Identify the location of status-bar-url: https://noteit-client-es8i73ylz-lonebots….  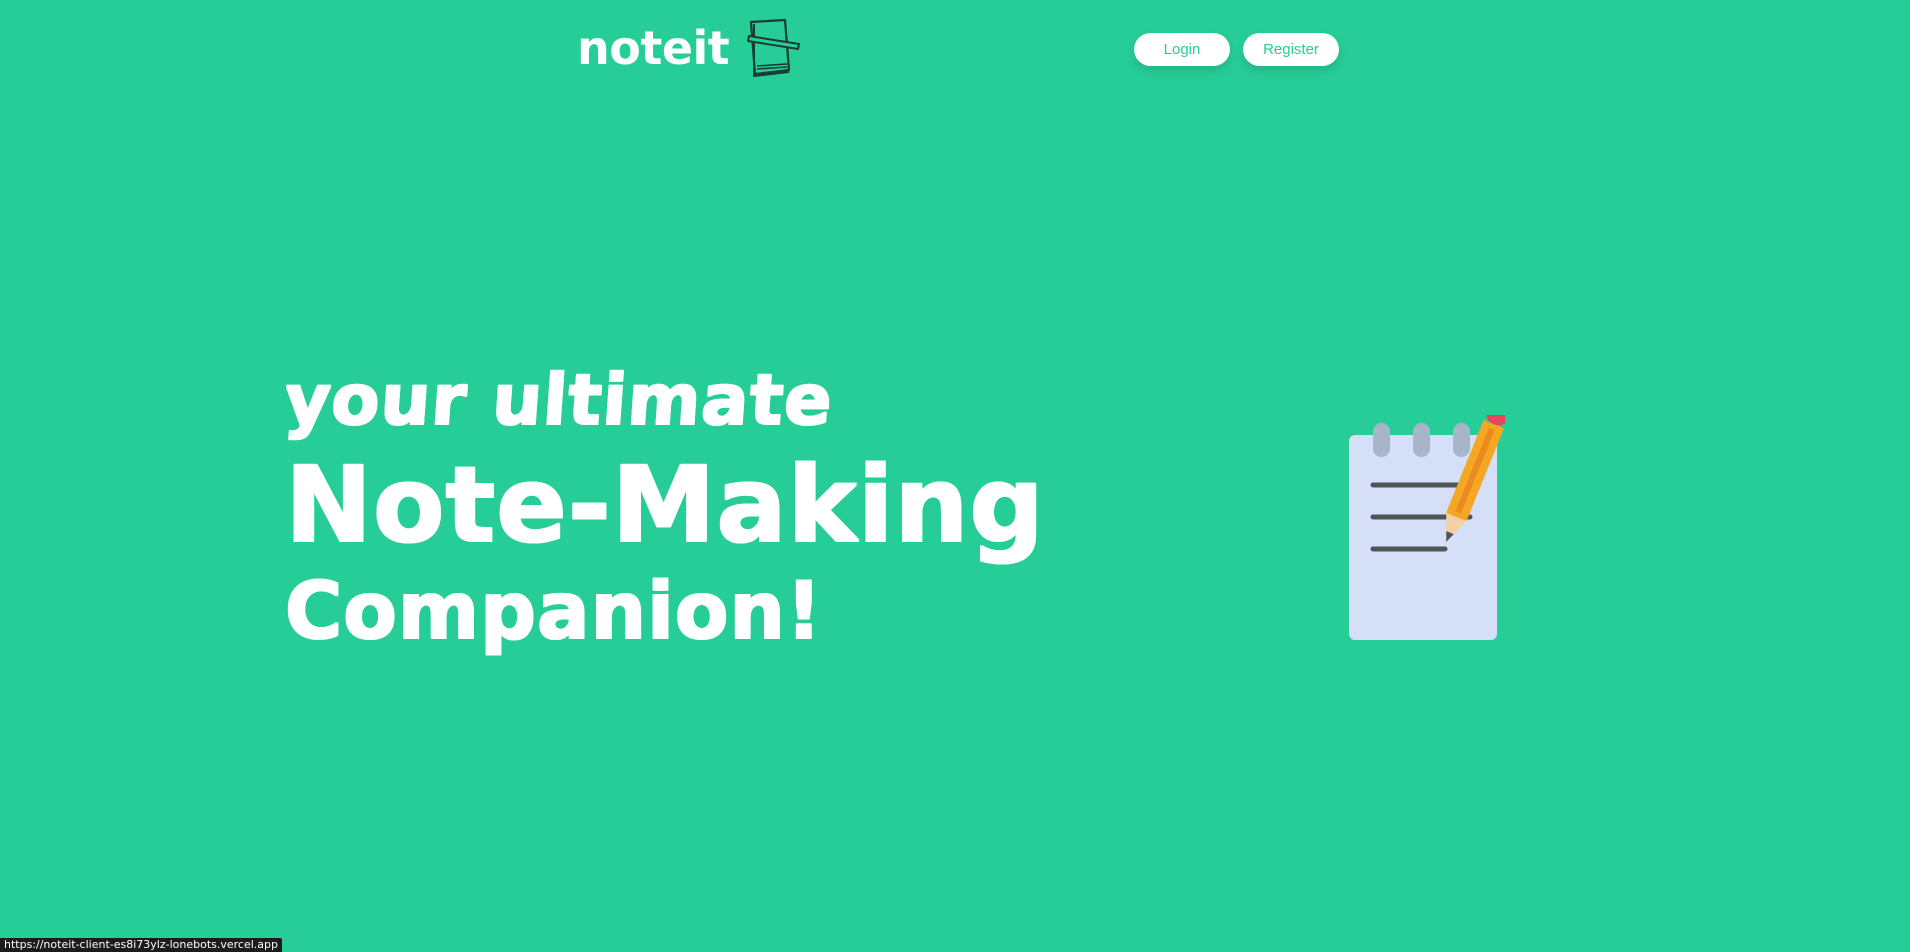
(141, 945).